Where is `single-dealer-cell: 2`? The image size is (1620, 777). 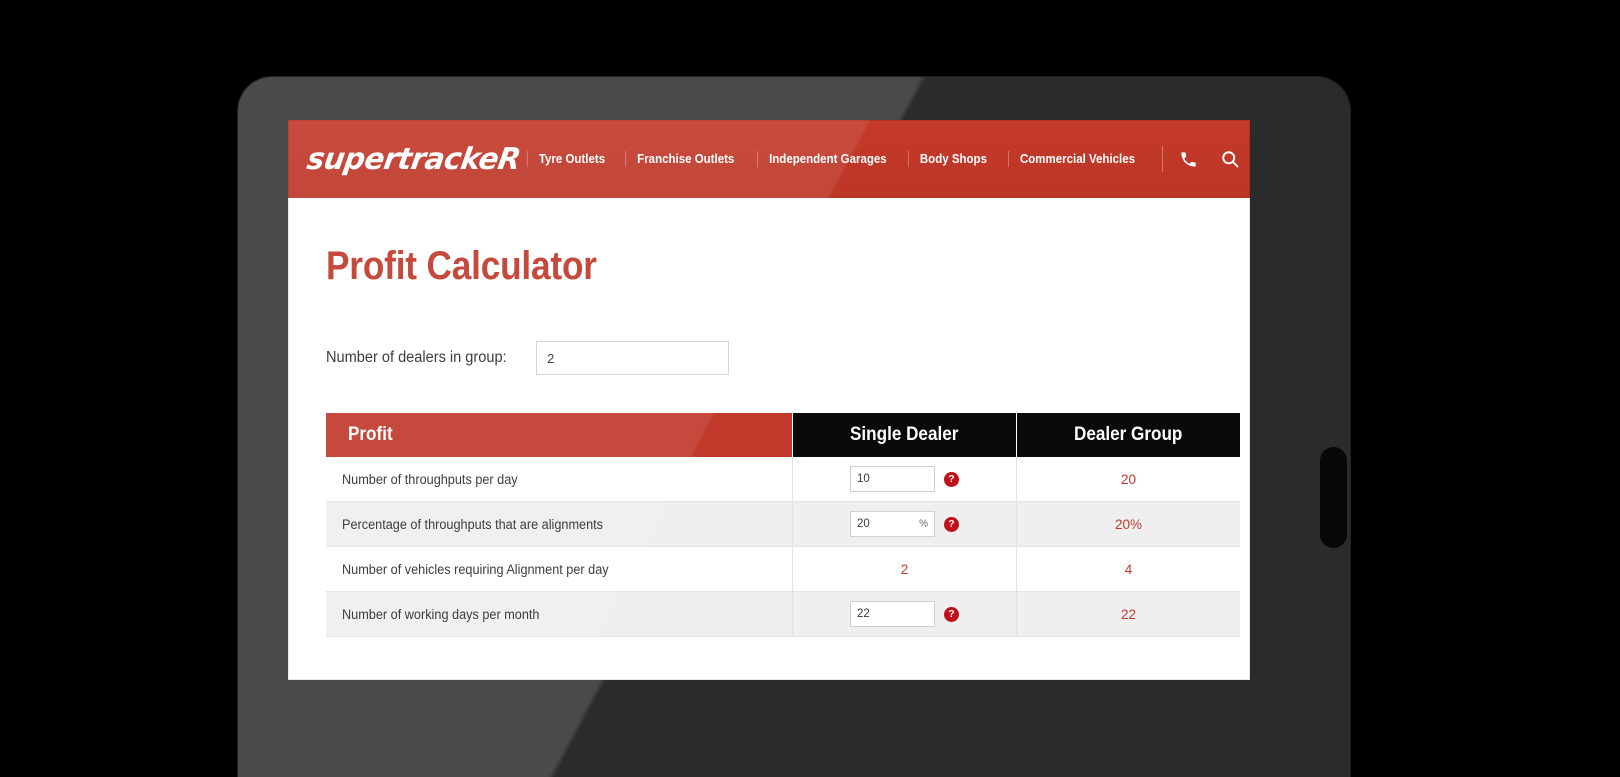
single-dealer-cell: 2 is located at coordinates (904, 569).